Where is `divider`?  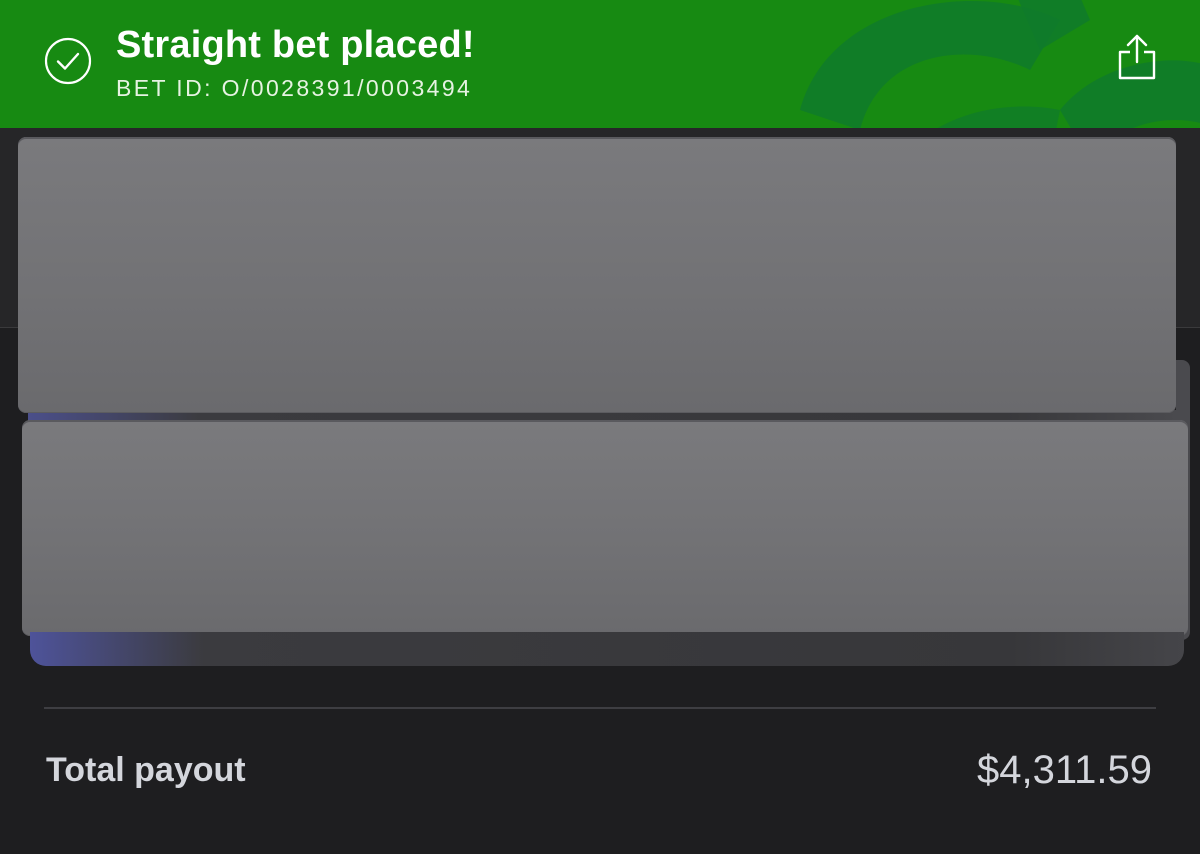 divider is located at coordinates (600, 708).